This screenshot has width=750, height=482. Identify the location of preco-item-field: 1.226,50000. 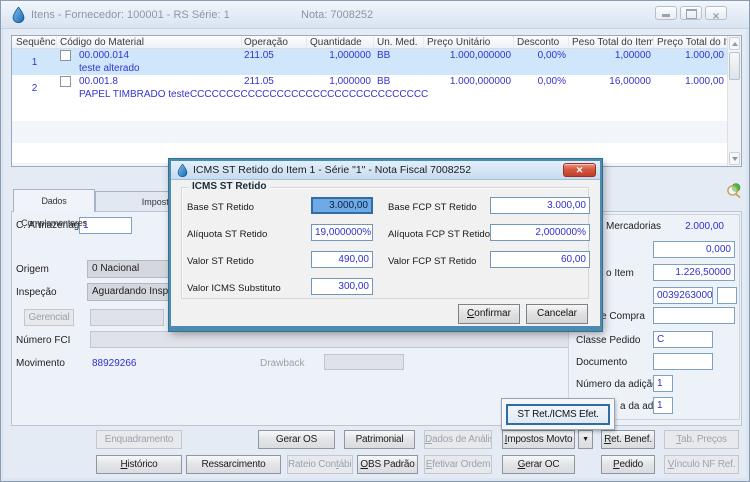
(694, 272).